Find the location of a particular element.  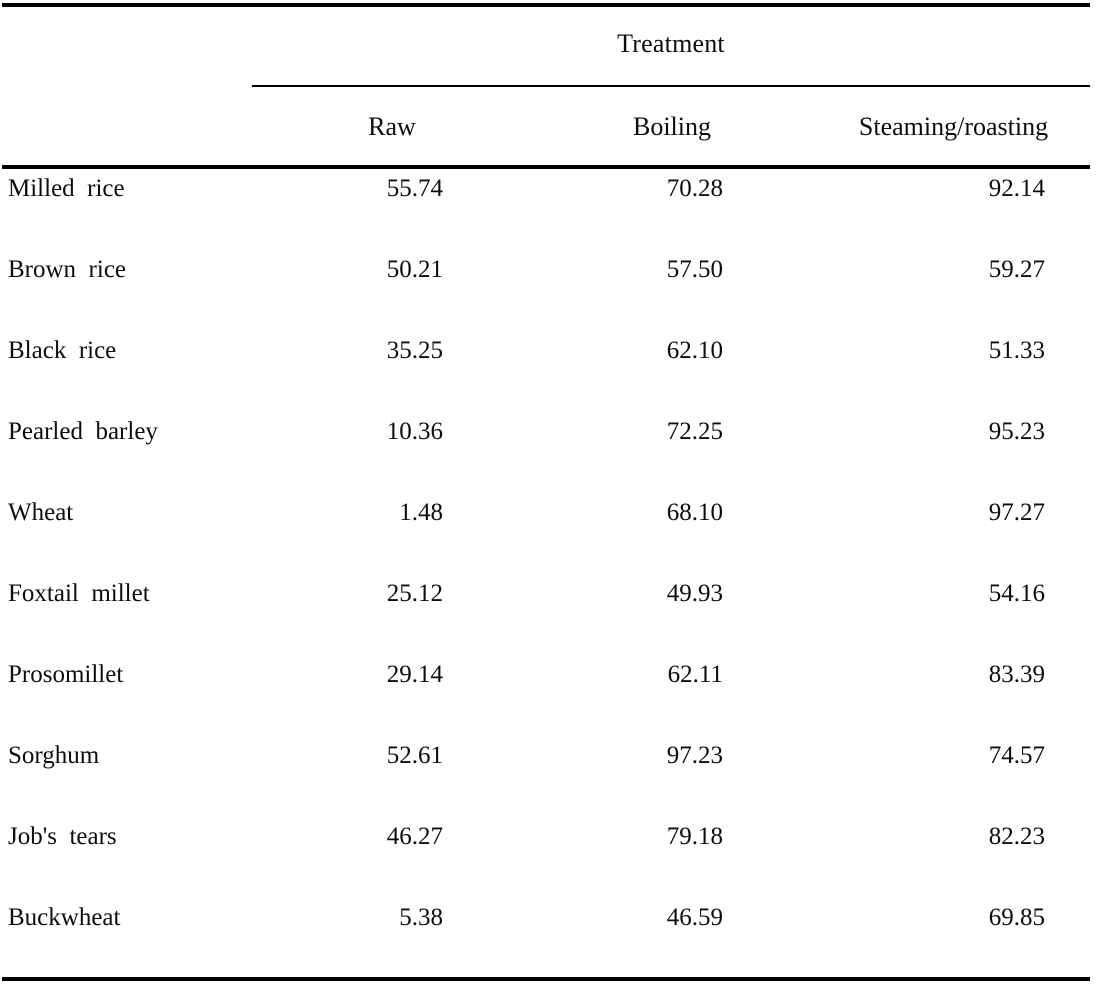

row-label: Prosomillet is located at coordinates (66, 674).